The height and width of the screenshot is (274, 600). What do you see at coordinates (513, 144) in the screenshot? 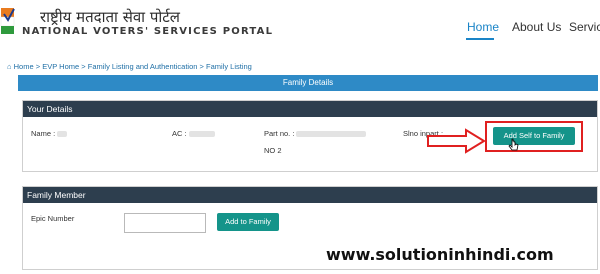
I see `mouse-pointer-icon` at bounding box center [513, 144].